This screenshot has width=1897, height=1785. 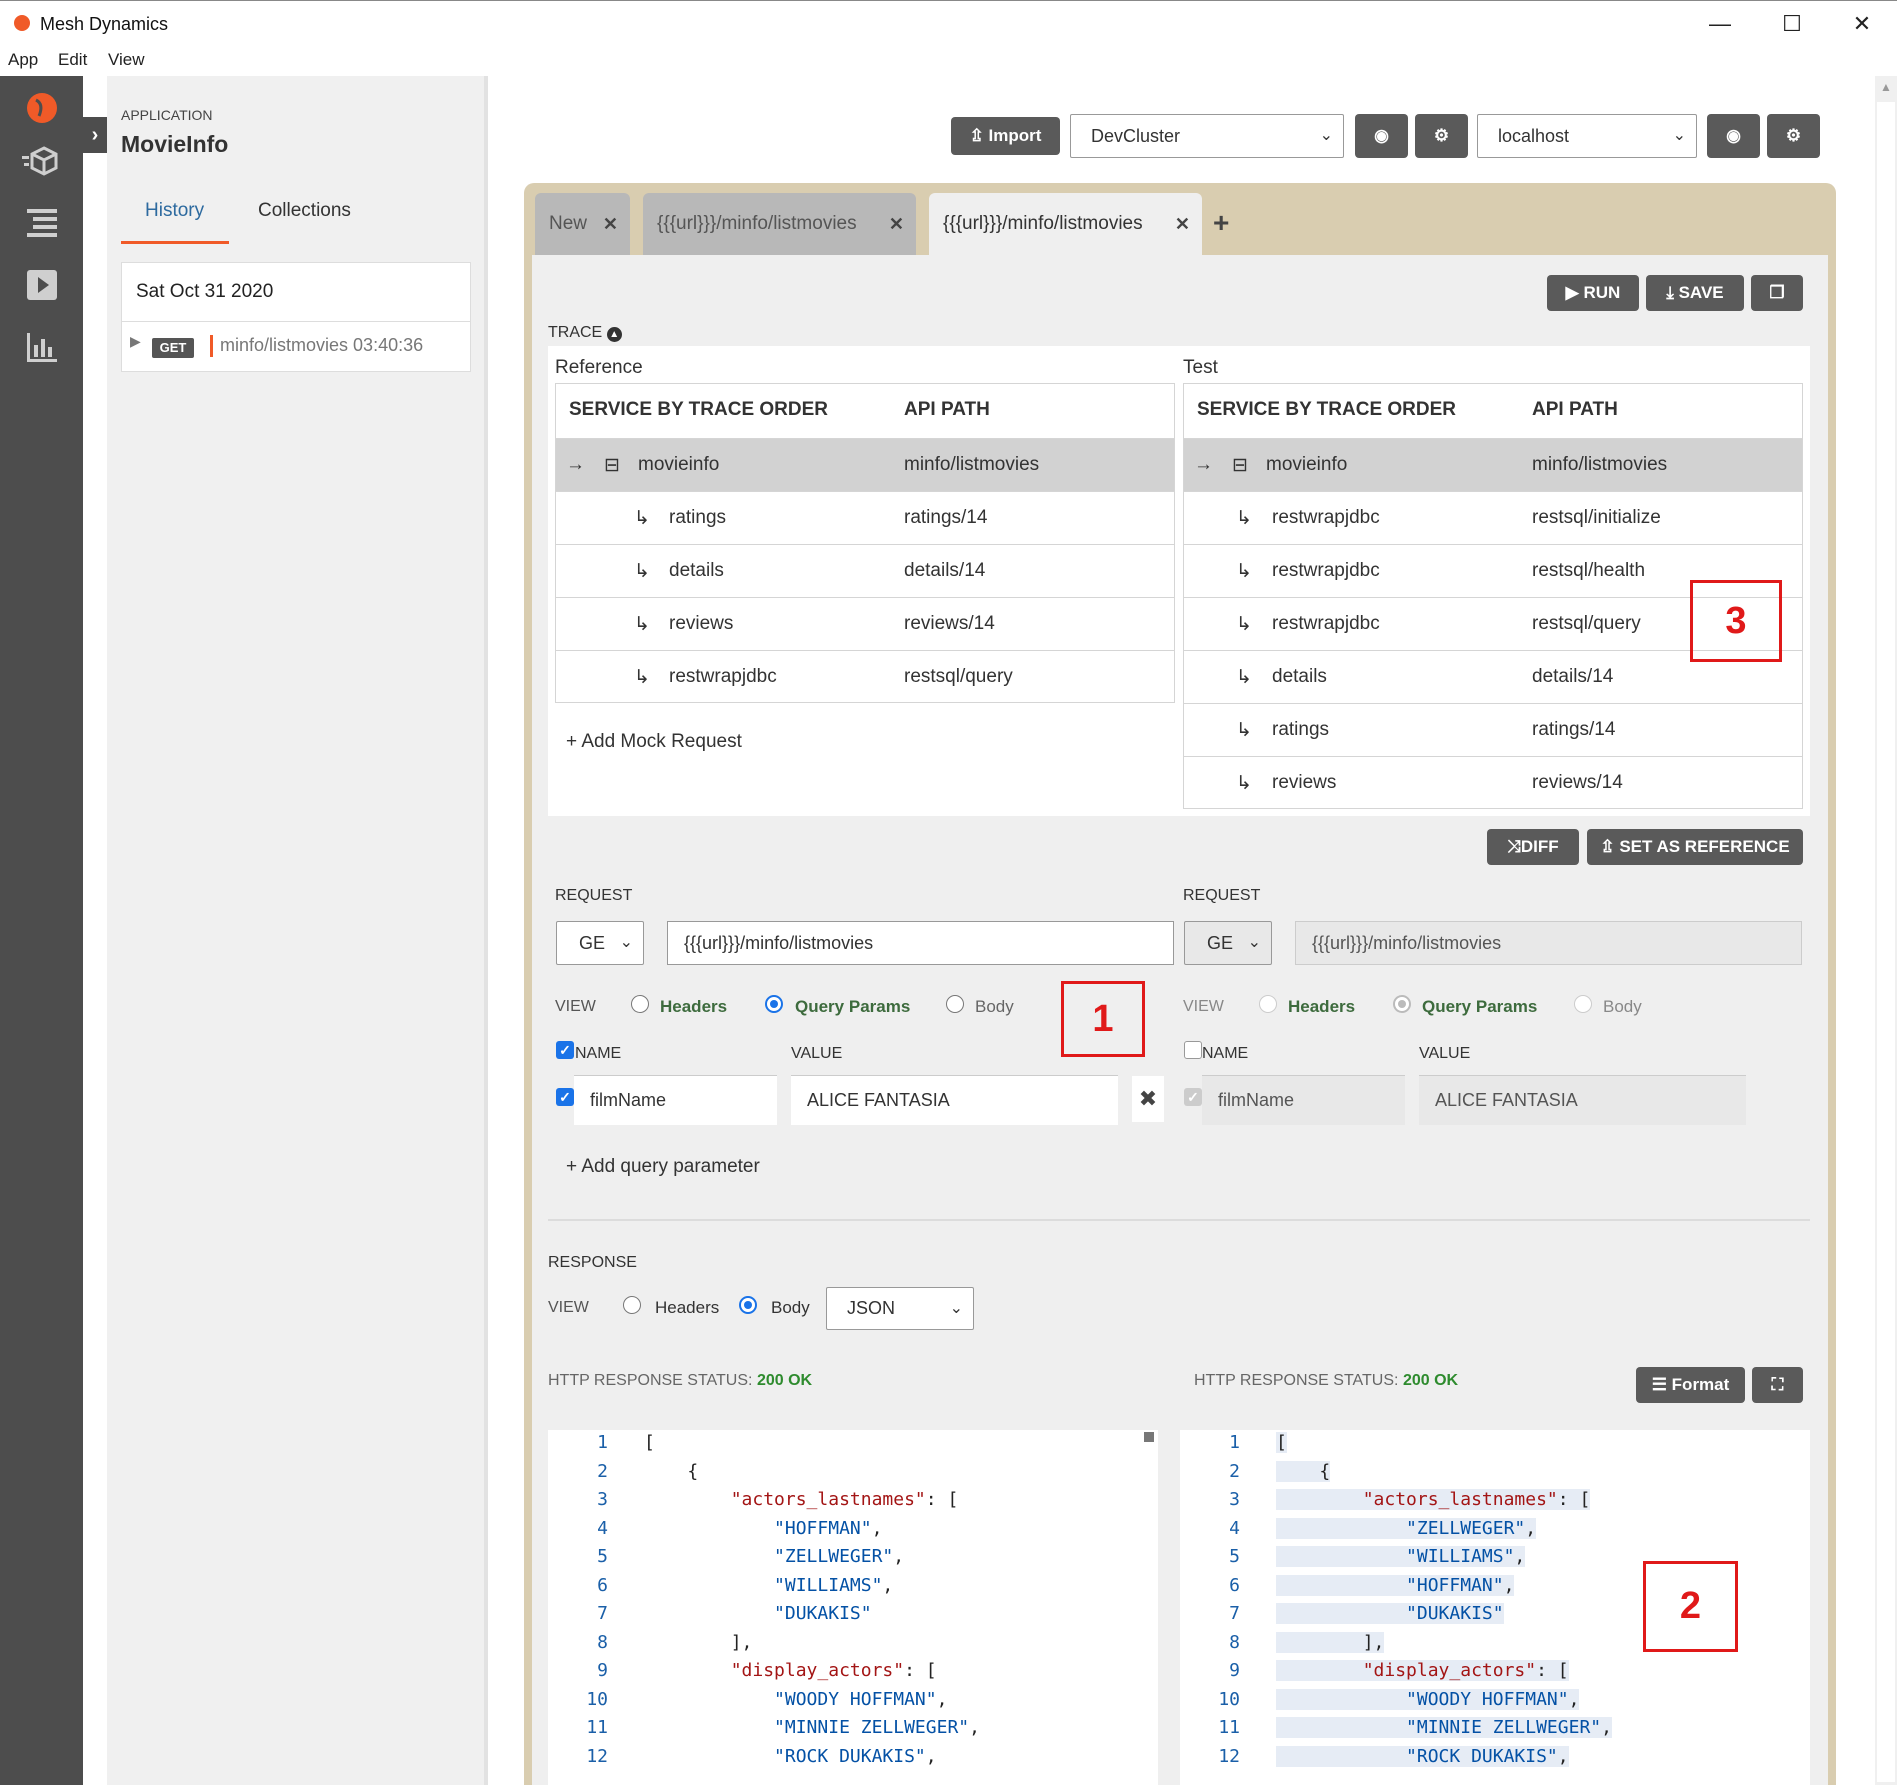 I want to click on sidebar-toggle-button: ›, so click(x=95, y=135).